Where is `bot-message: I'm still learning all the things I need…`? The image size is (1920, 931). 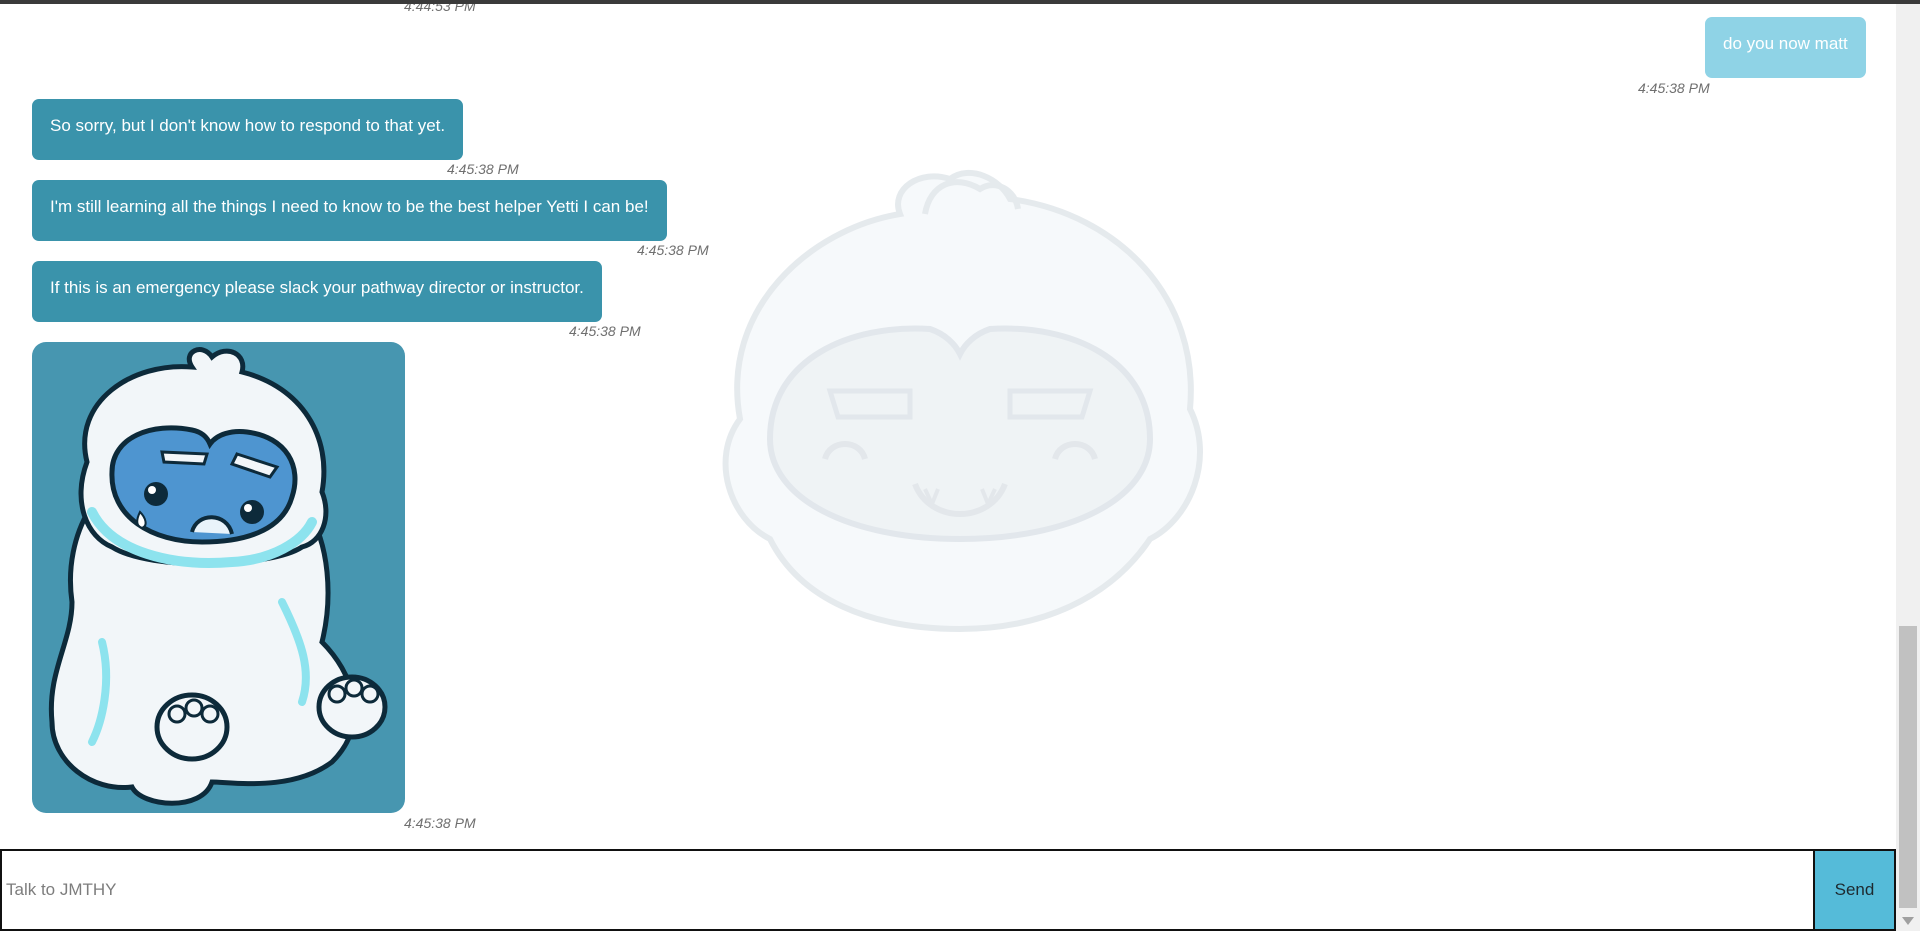
bot-message: I'm still learning all the things I need… is located at coordinates (349, 210).